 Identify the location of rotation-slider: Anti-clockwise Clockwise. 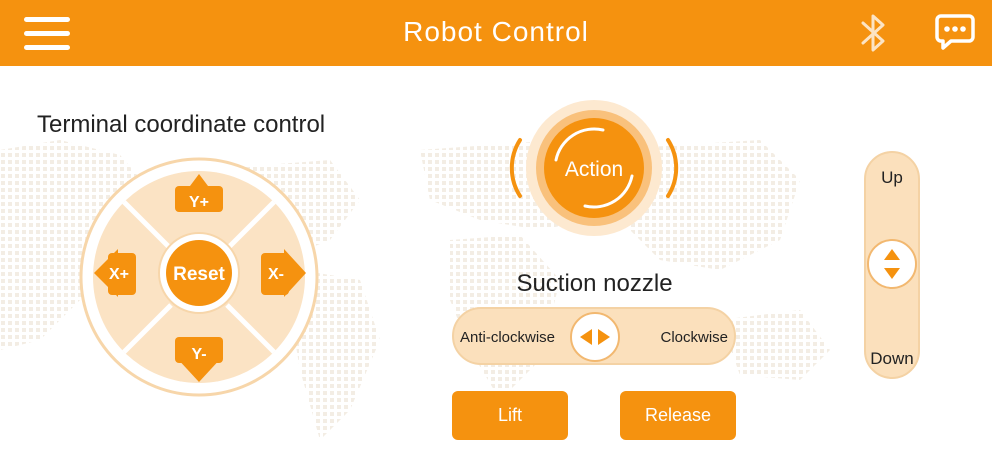
(594, 336).